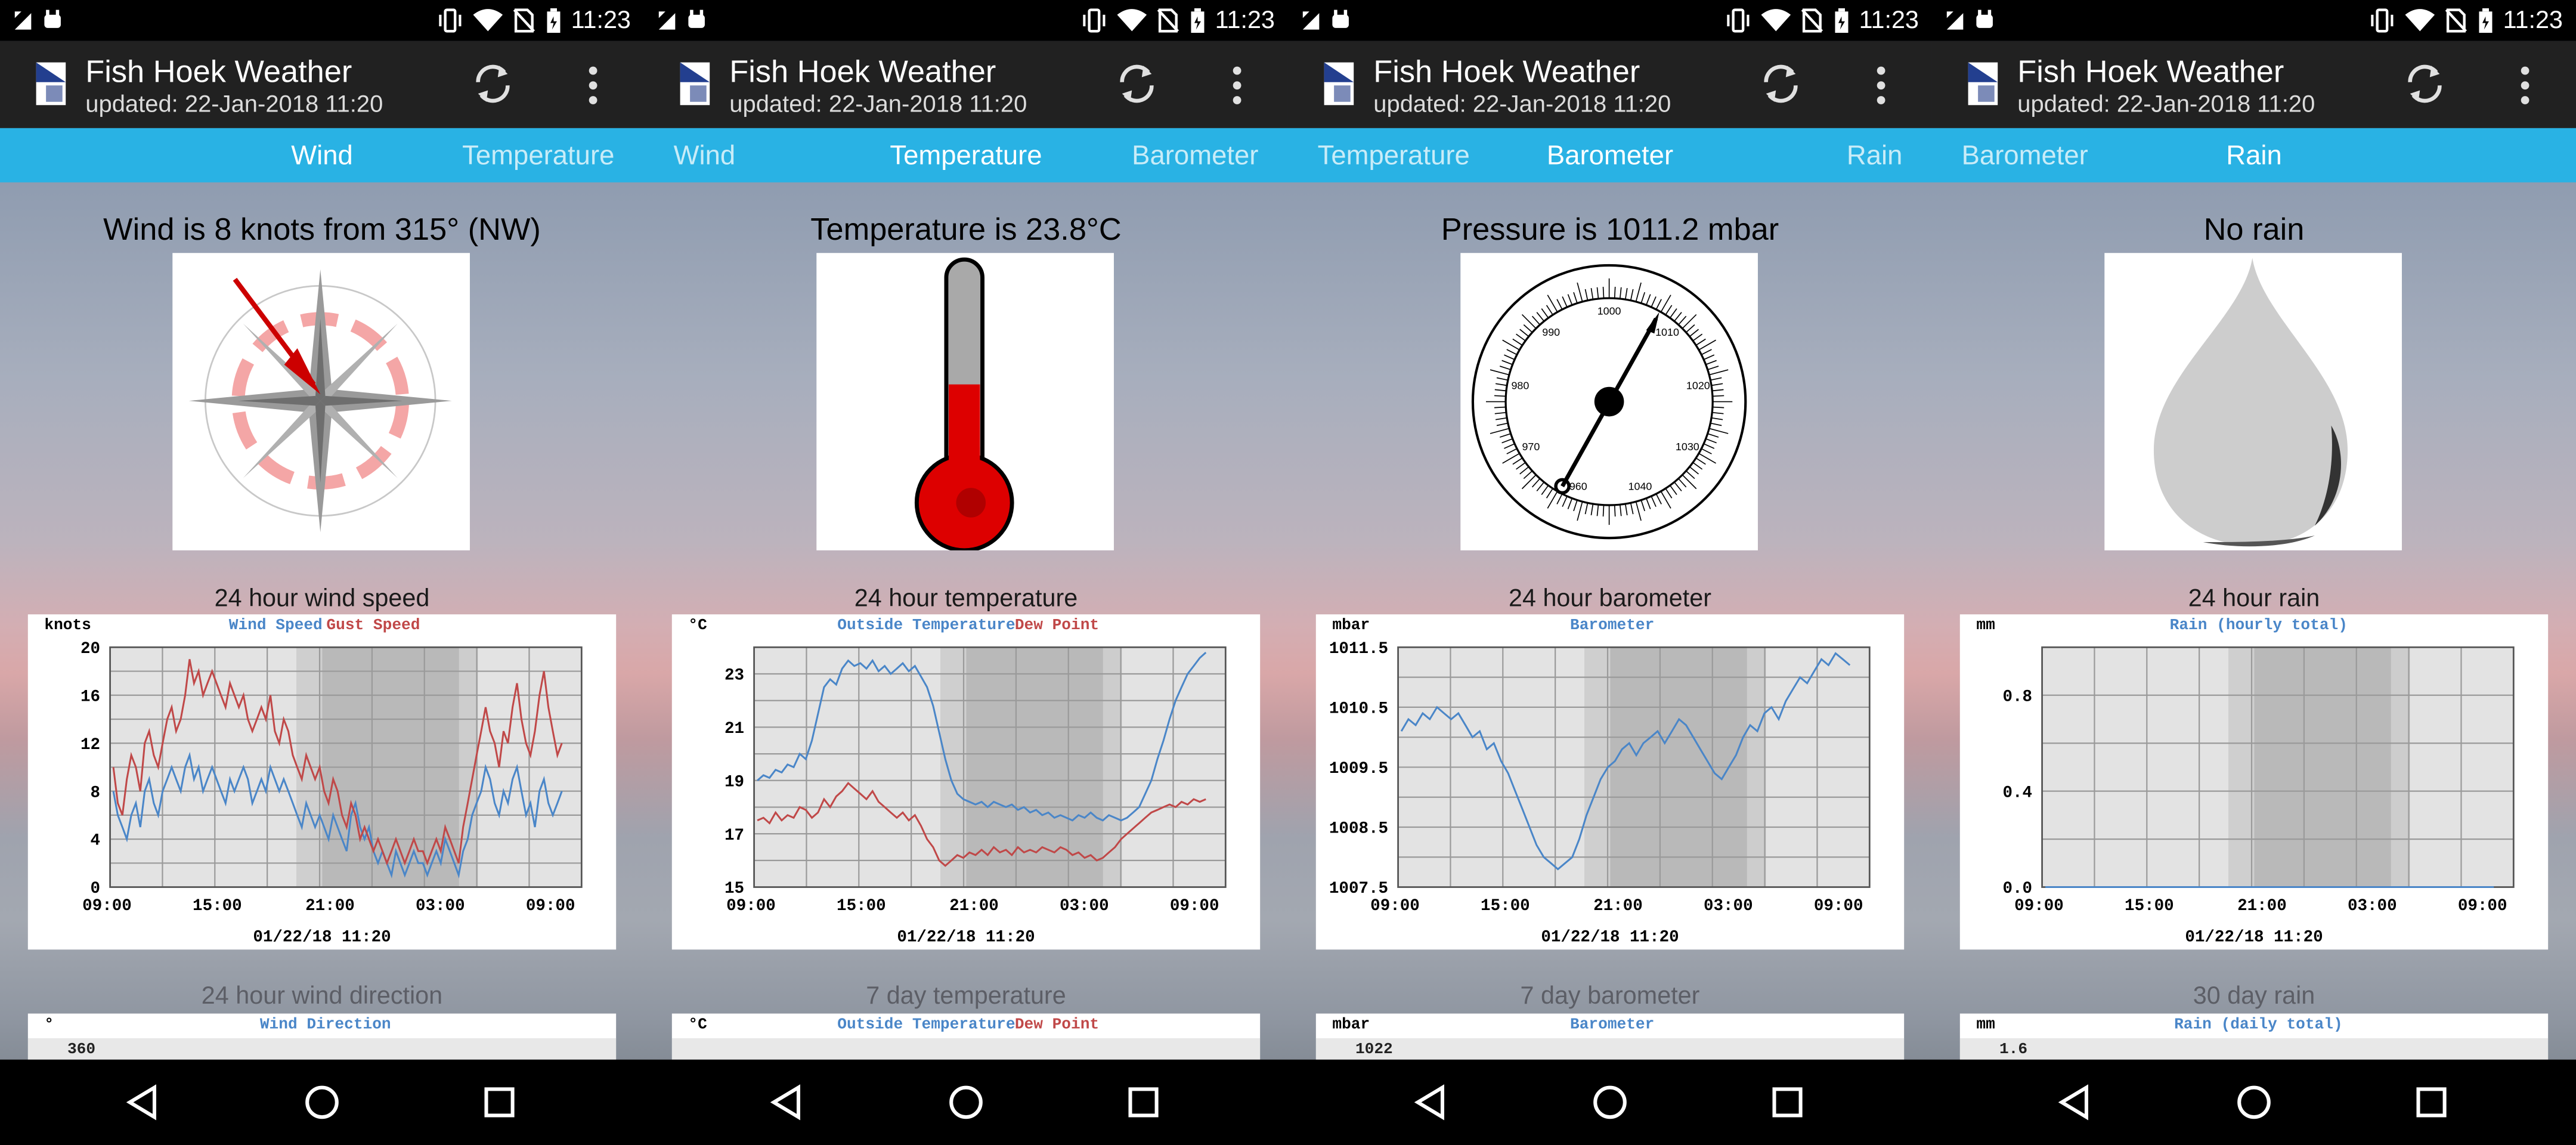  Describe the element at coordinates (966, 598) in the screenshot. I see `chart-caption: 24 hour temperature` at that location.